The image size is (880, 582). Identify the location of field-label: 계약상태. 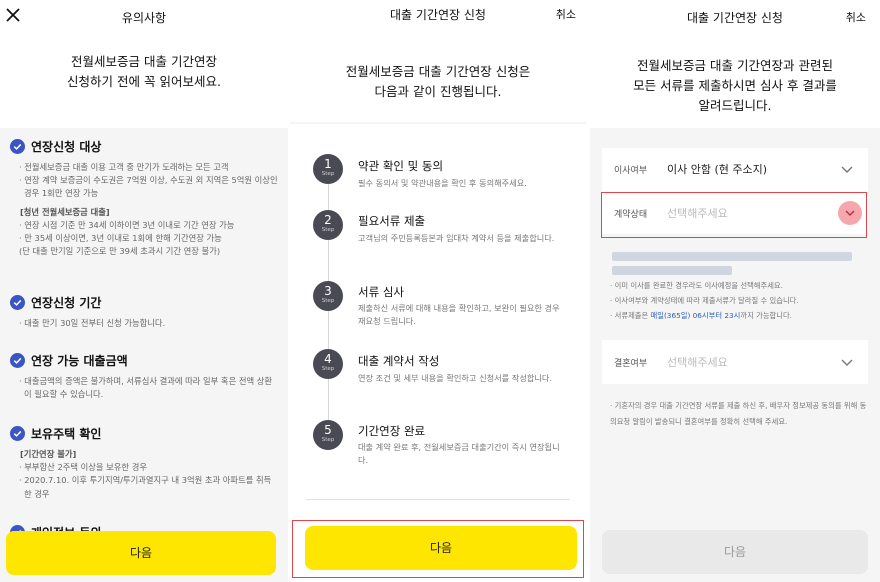
(631, 214).